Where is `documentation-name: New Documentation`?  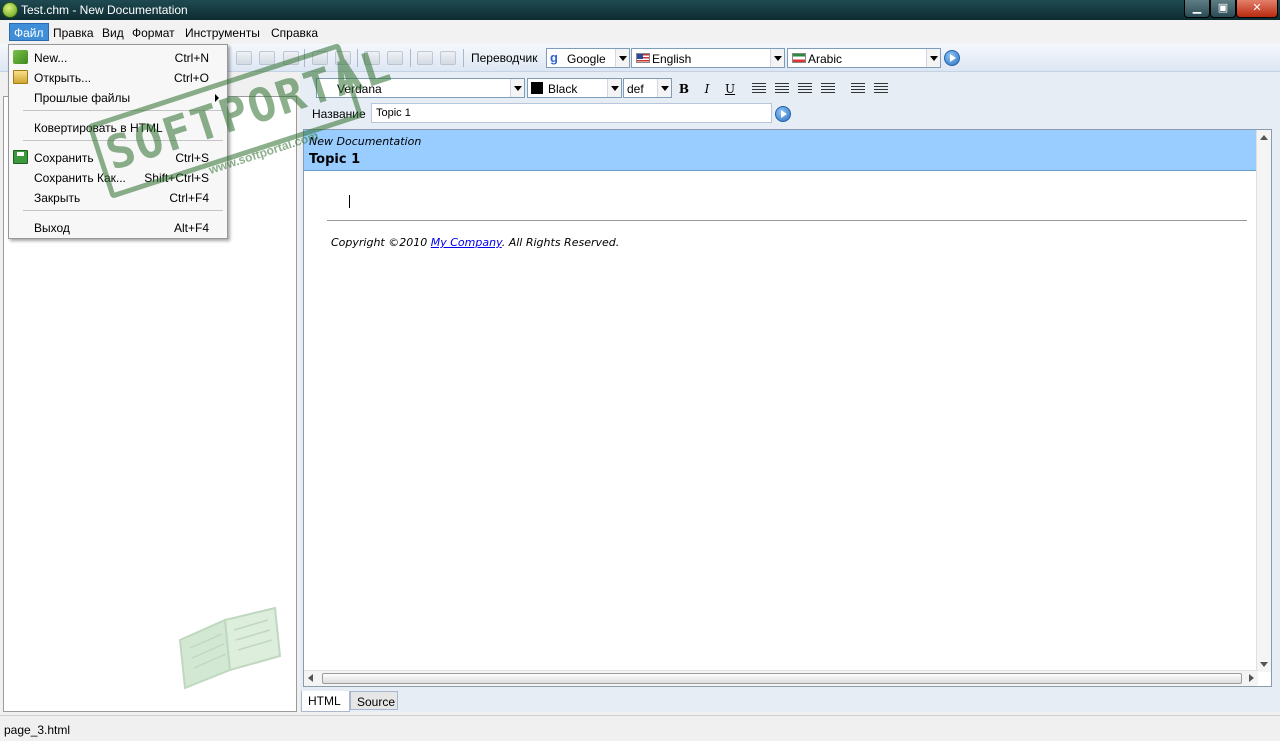 documentation-name: New Documentation is located at coordinates (365, 141).